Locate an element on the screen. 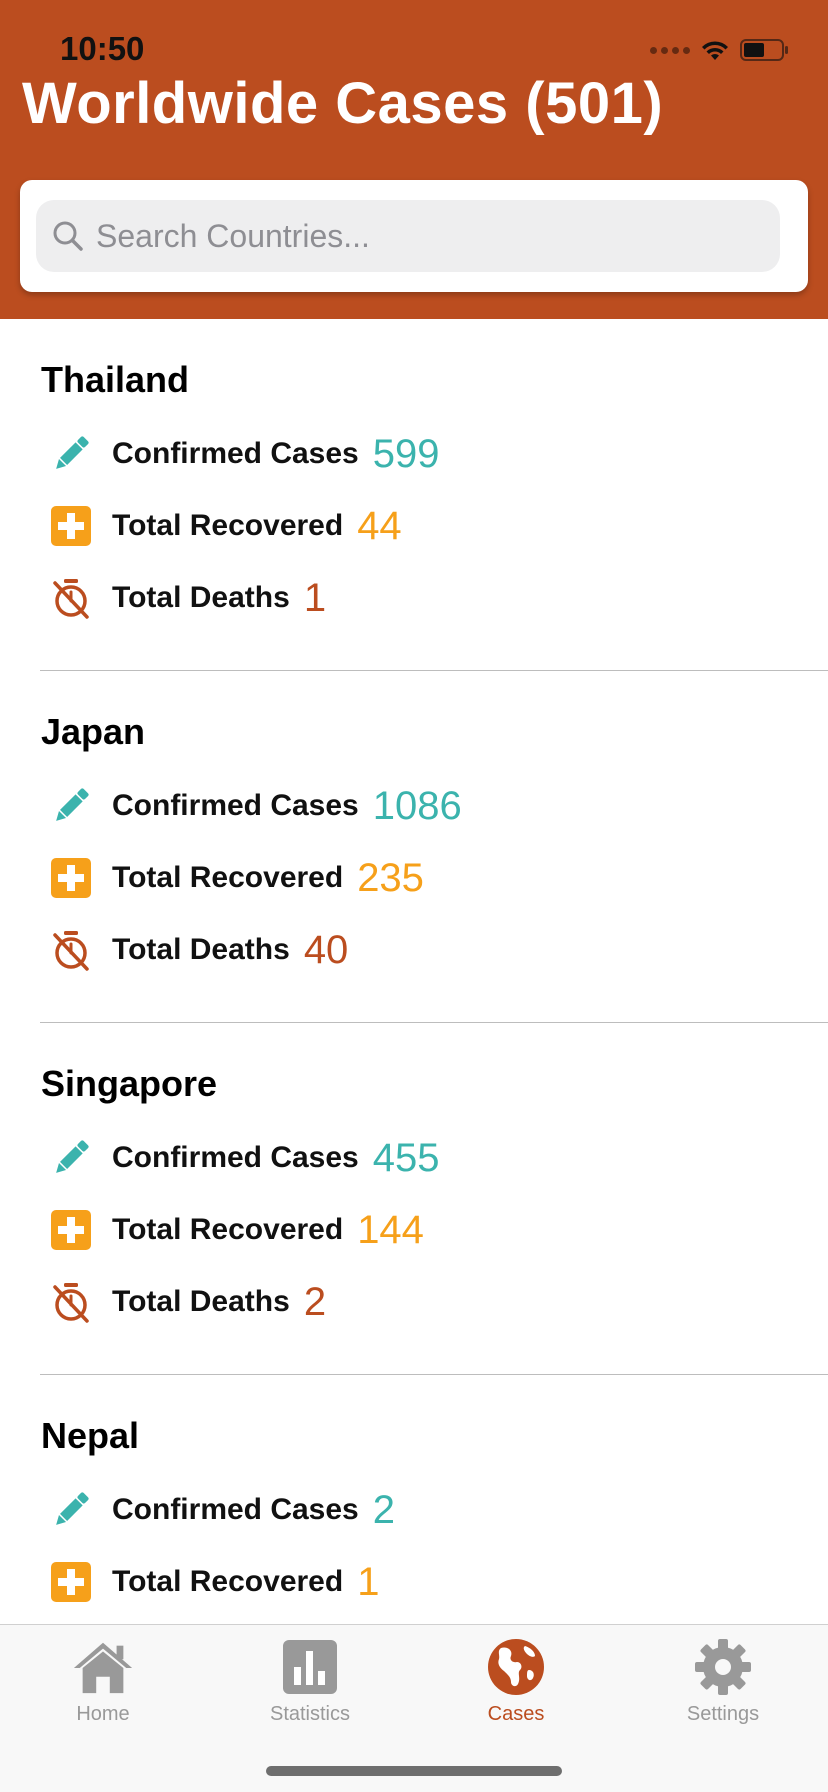 The height and width of the screenshot is (1792, 828). tab-label: Statistics is located at coordinates (310, 1714).